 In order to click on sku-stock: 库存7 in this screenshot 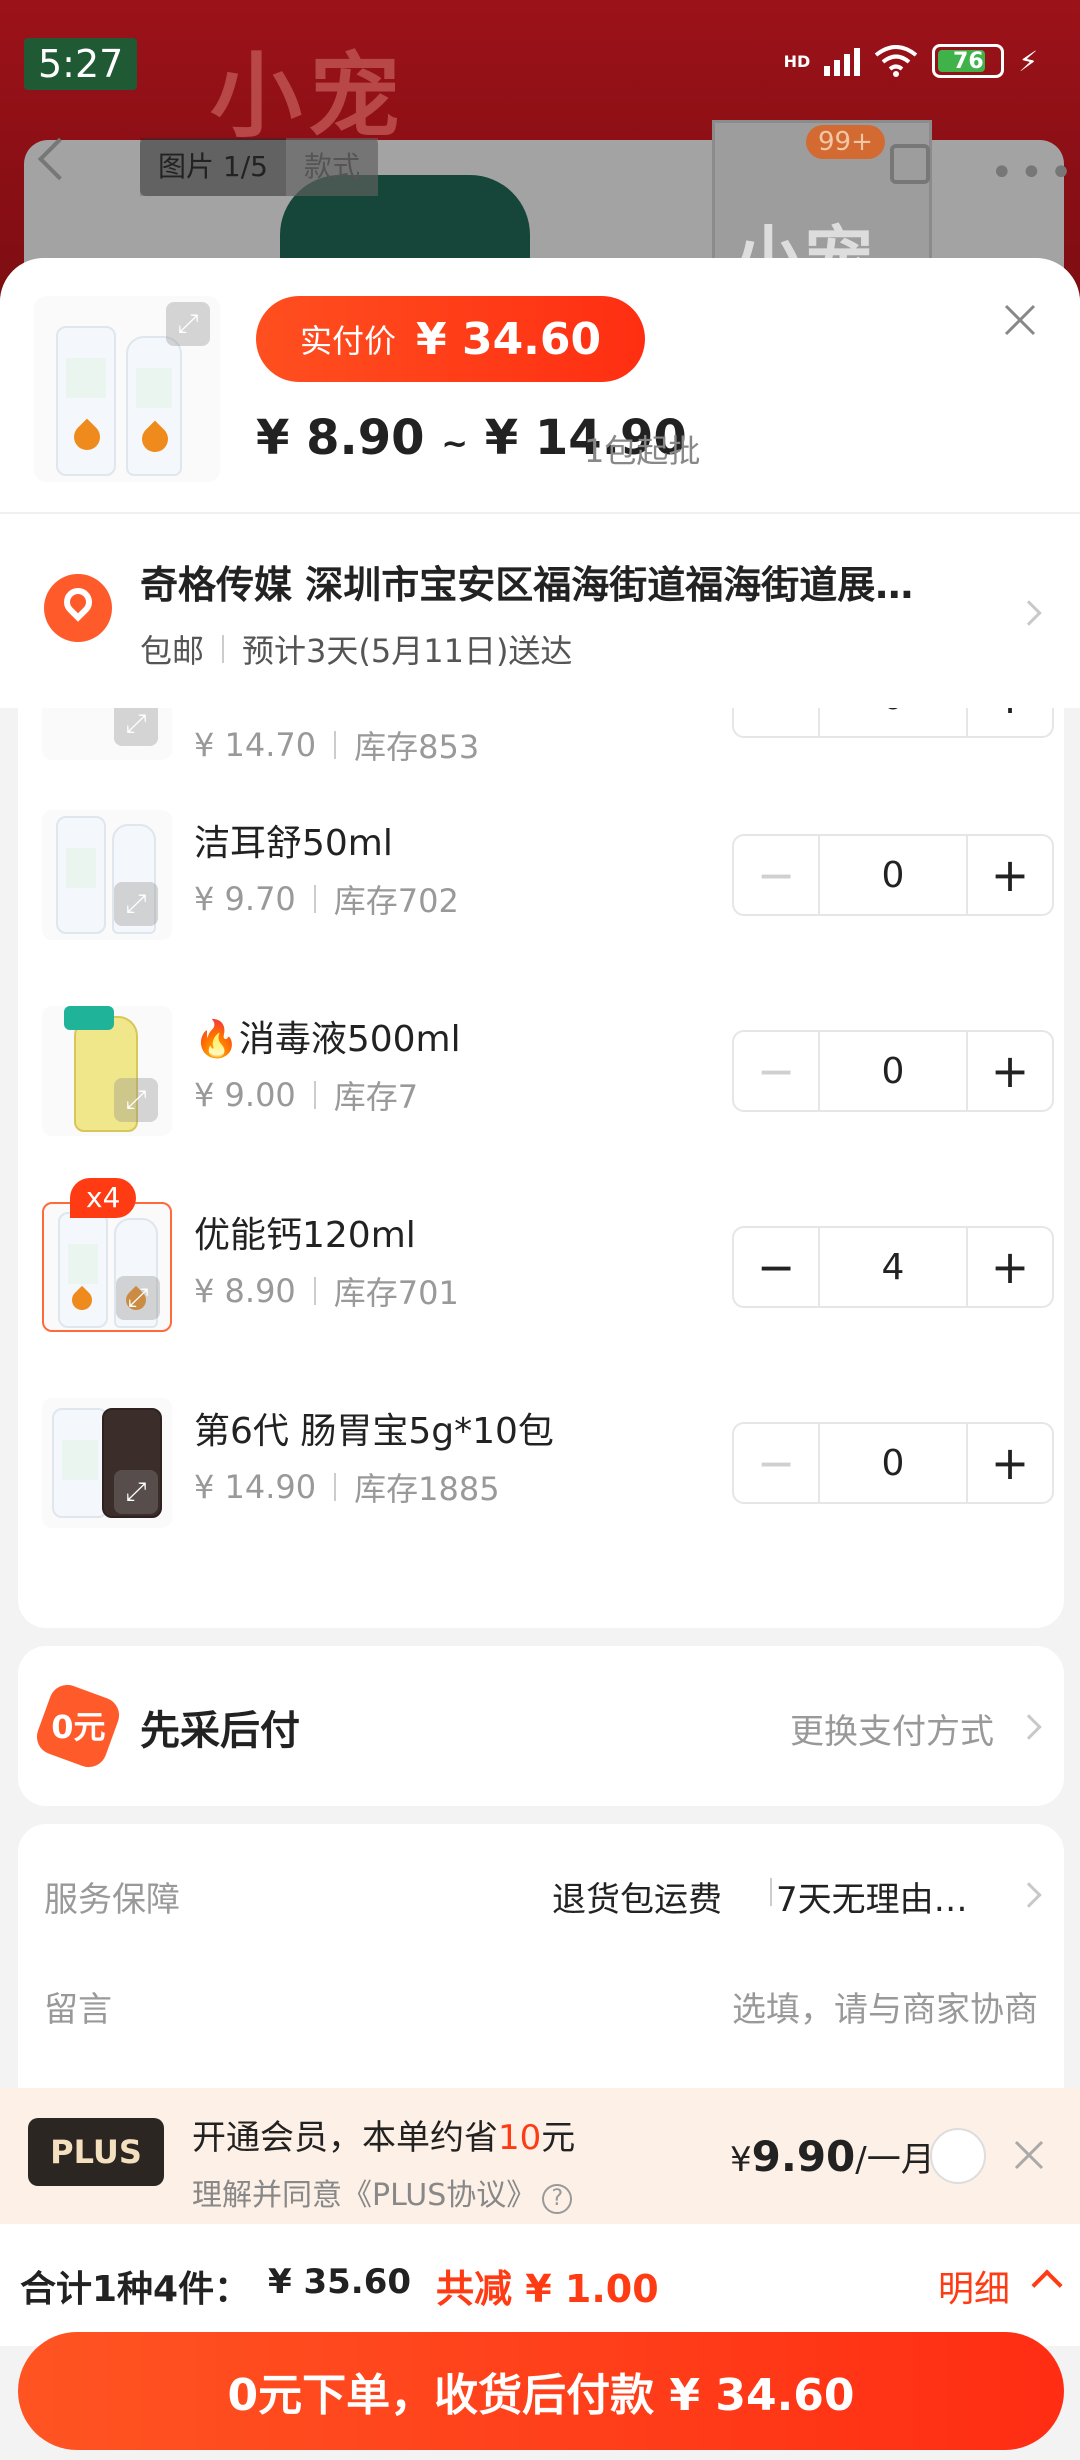, I will do `click(376, 1097)`.